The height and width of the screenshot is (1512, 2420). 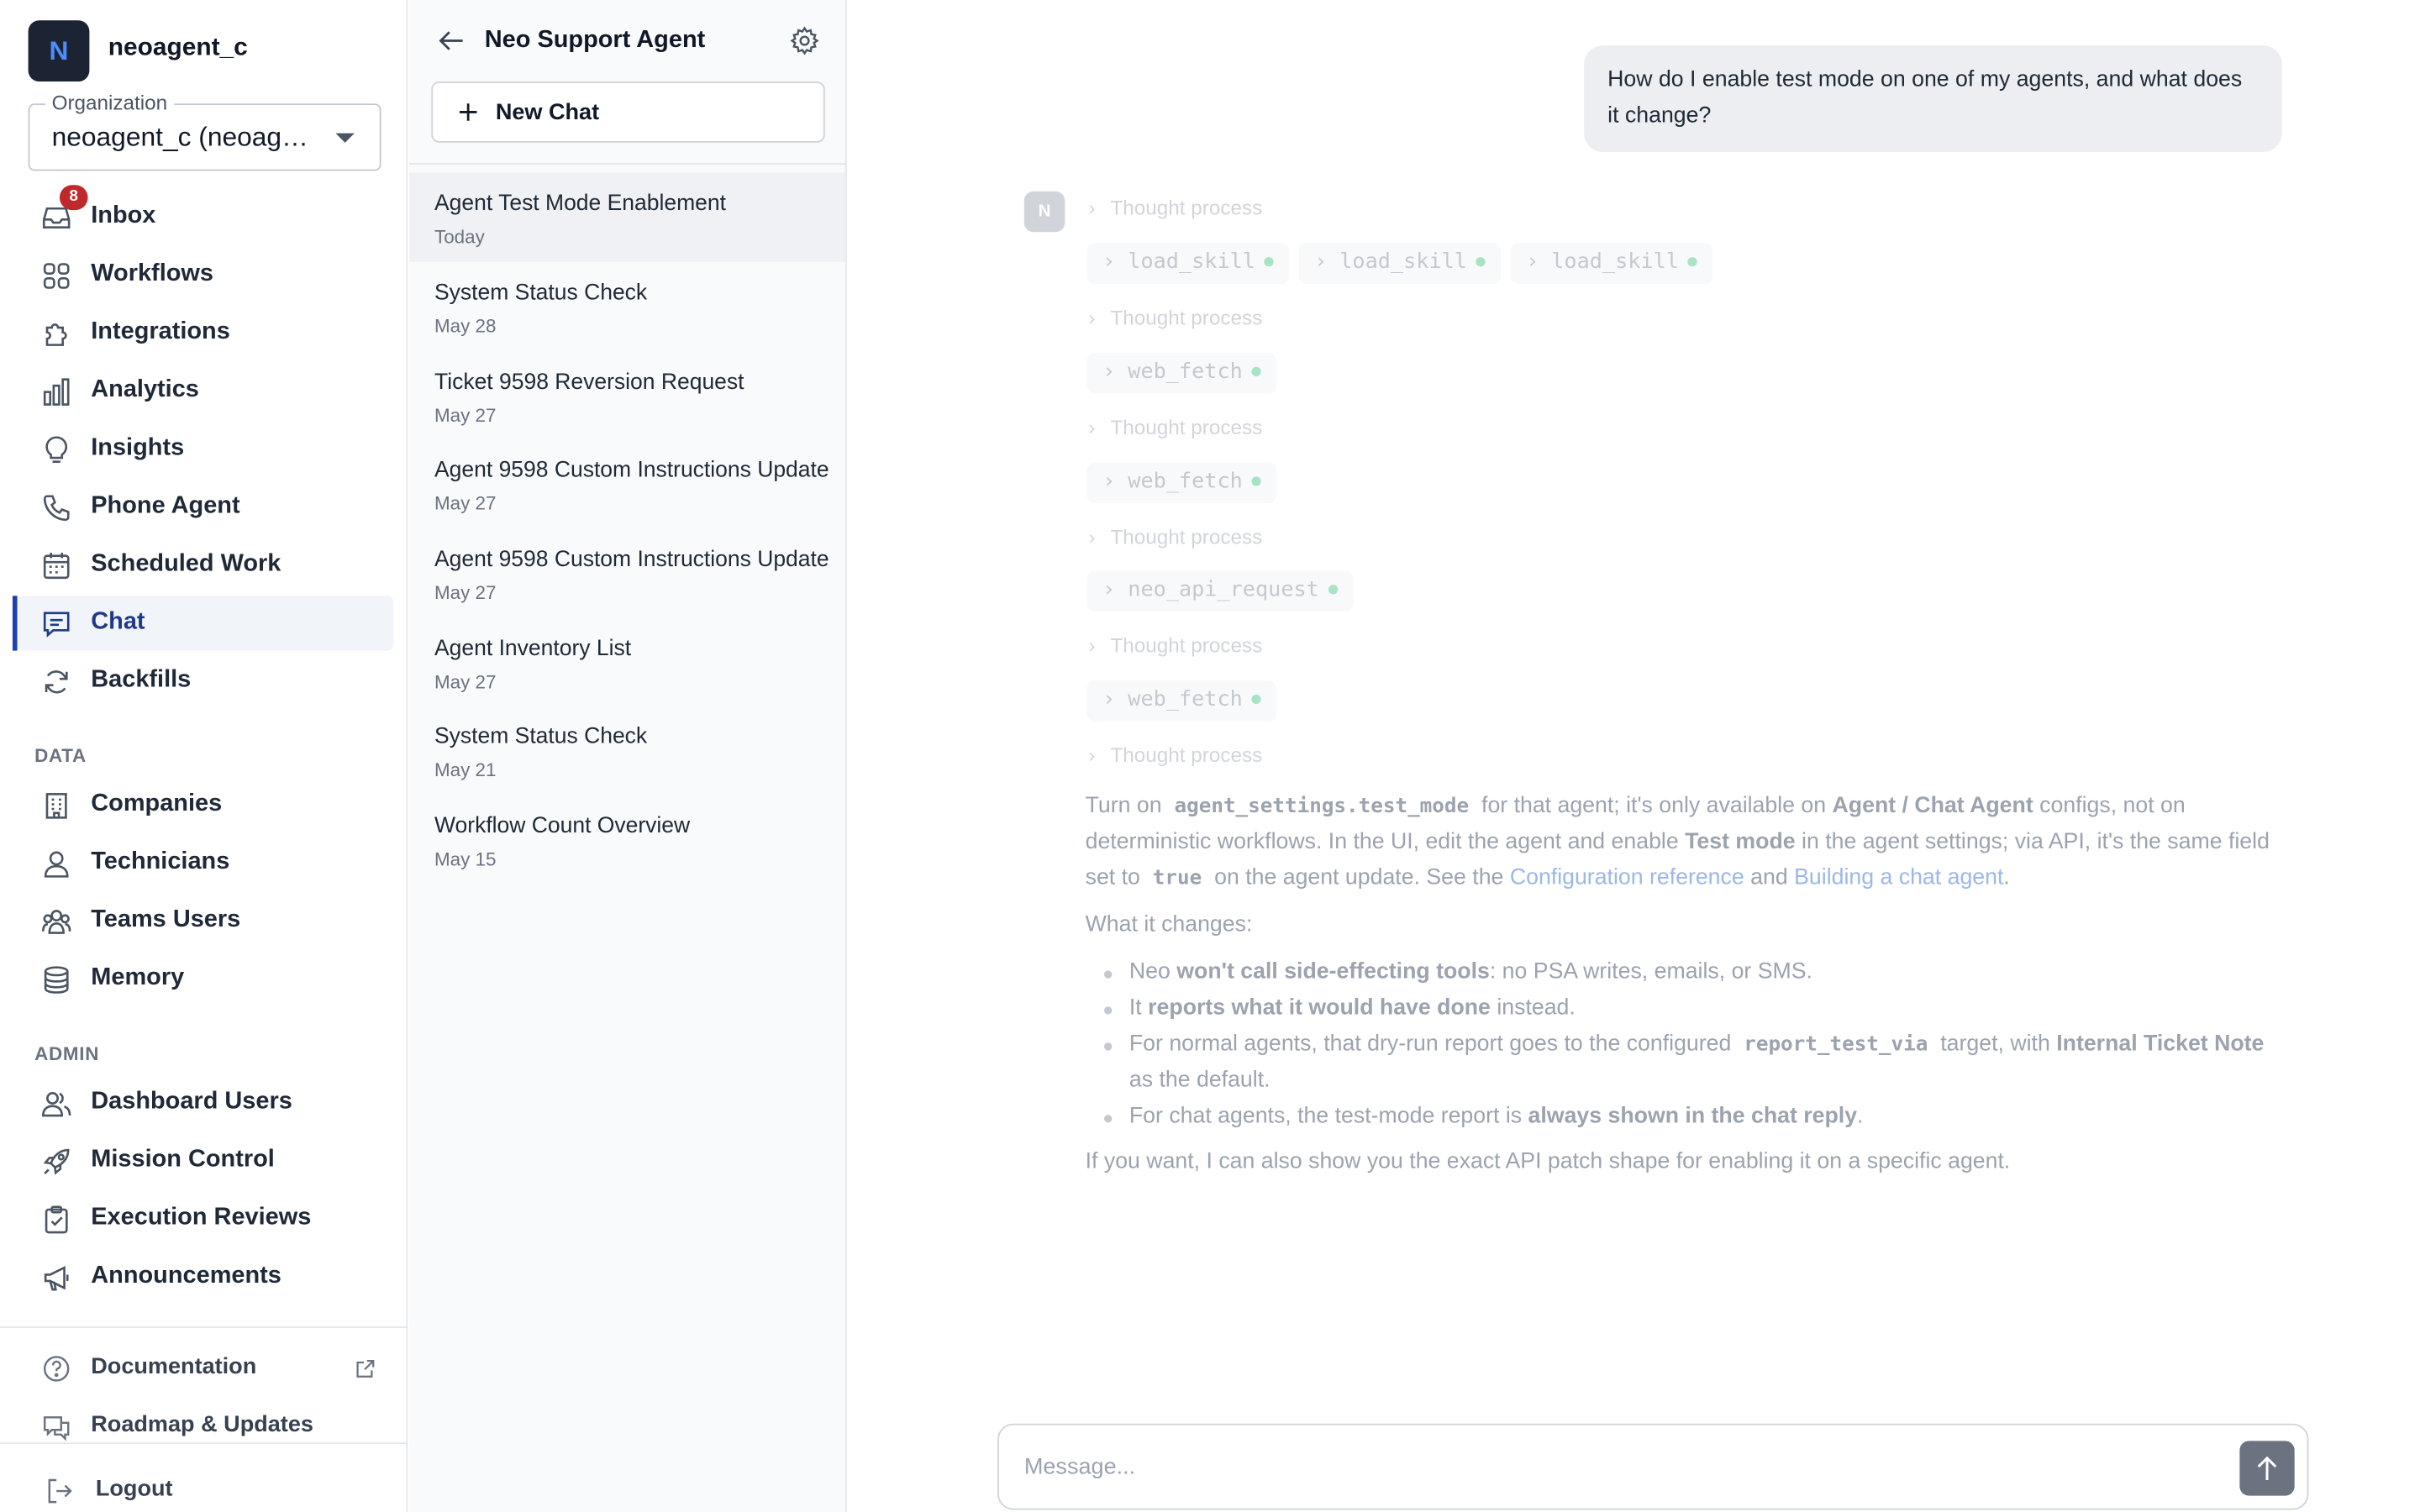 What do you see at coordinates (465, 770) in the screenshot?
I see `conversation-date: May 21` at bounding box center [465, 770].